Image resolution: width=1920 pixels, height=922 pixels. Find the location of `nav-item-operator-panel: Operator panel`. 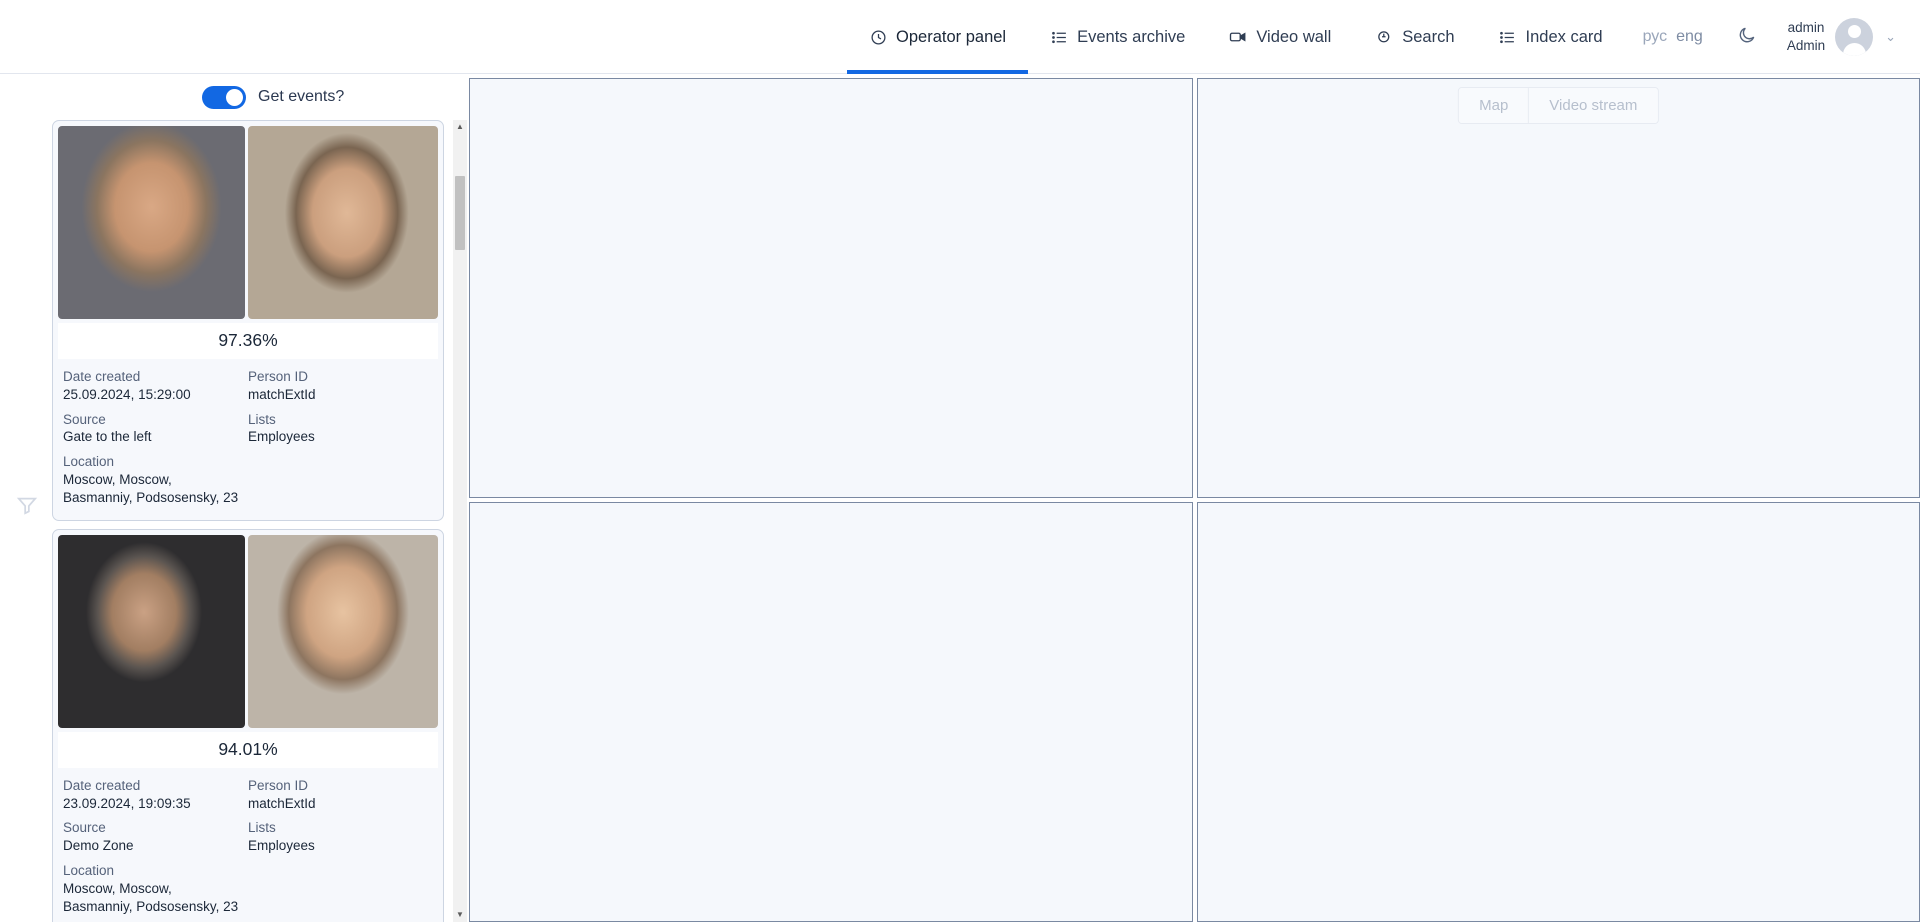

nav-item-operator-panel: Operator panel is located at coordinates (938, 37).